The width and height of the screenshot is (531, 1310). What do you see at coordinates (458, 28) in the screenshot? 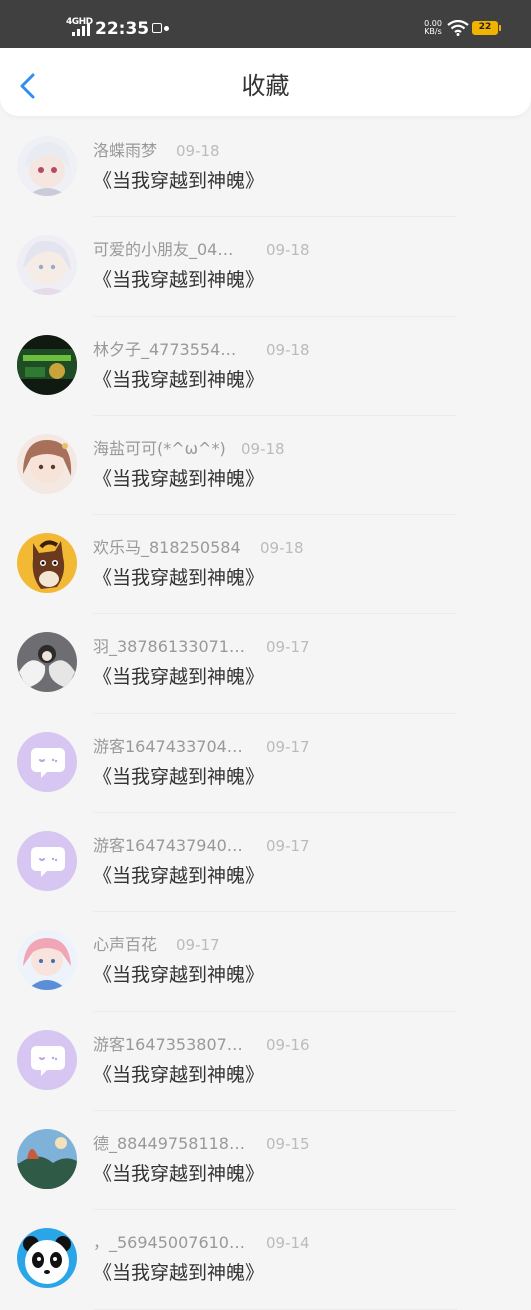
I see `wifi-icon` at bounding box center [458, 28].